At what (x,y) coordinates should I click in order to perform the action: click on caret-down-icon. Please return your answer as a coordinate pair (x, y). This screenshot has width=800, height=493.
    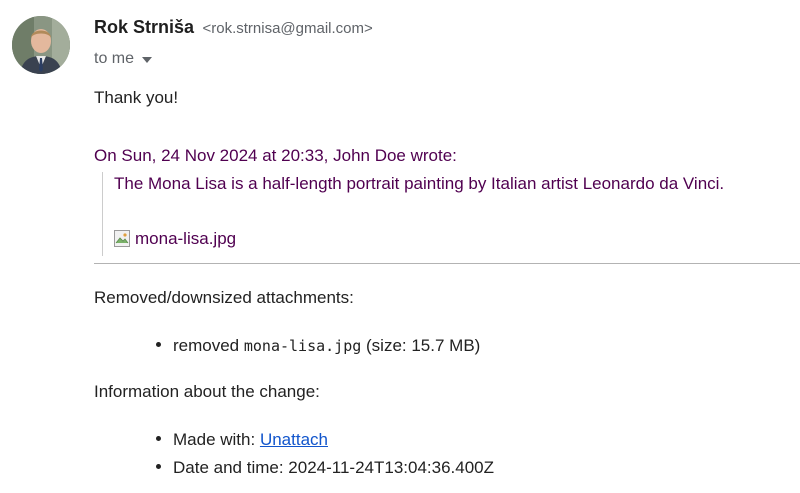
    Looking at the image, I should click on (147, 60).